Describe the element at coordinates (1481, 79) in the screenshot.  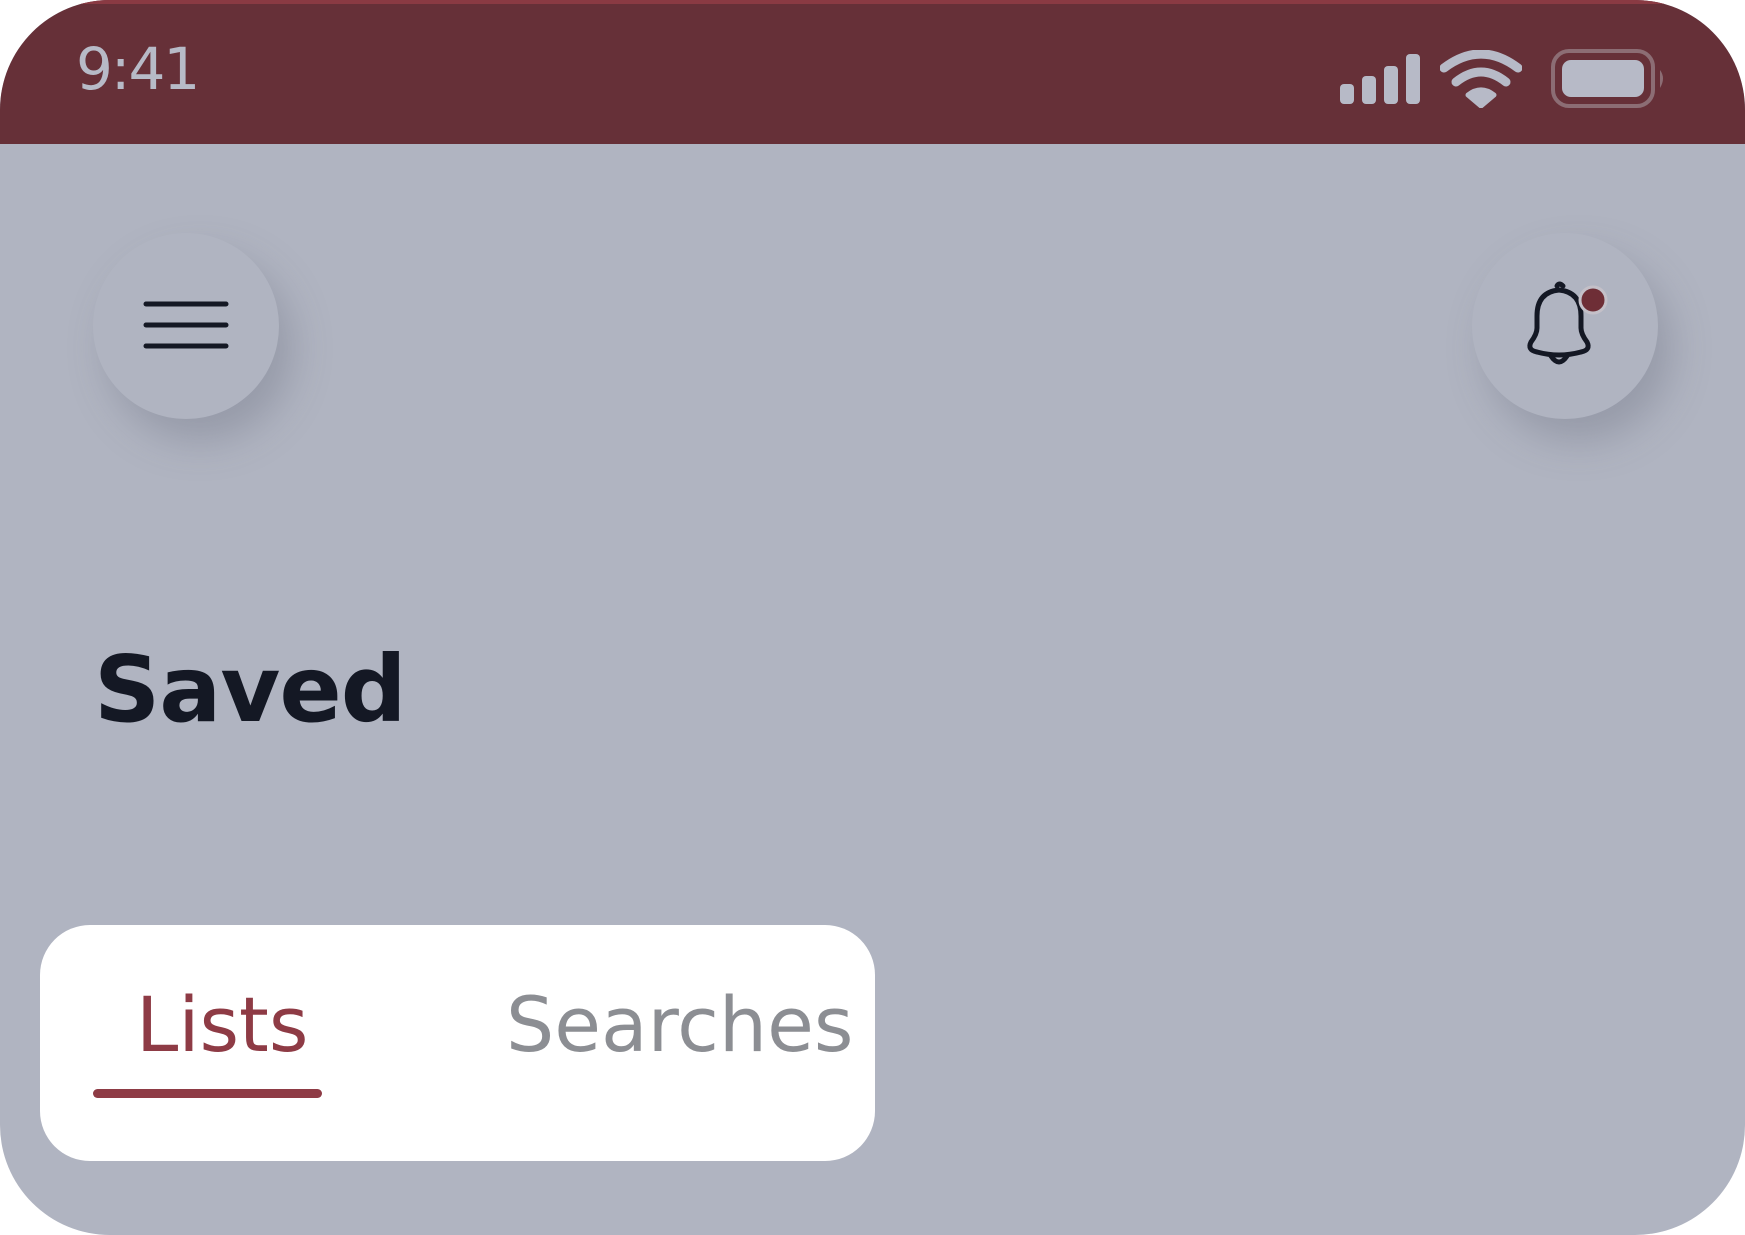
I see `wifi-icon` at that location.